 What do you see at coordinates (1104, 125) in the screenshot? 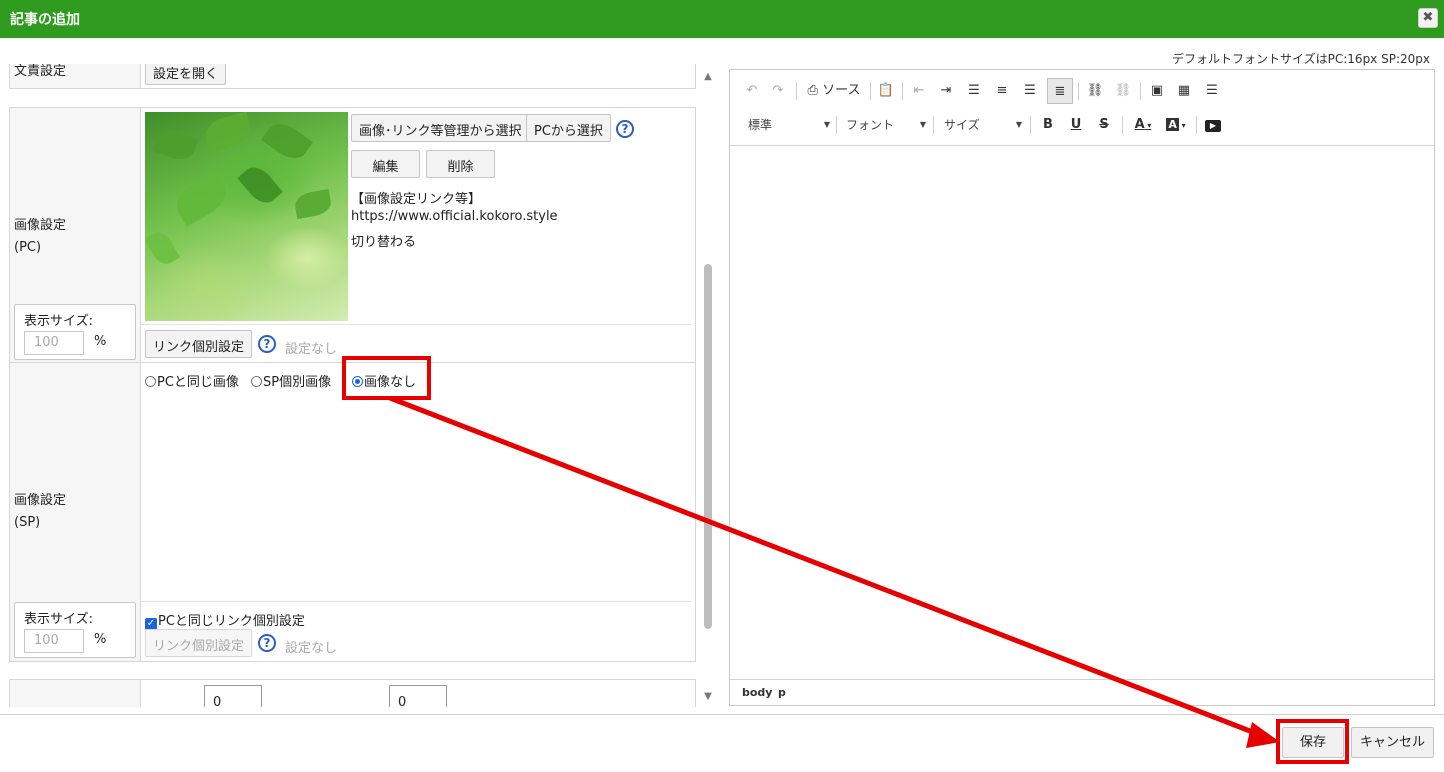
I see `strike-button: S` at bounding box center [1104, 125].